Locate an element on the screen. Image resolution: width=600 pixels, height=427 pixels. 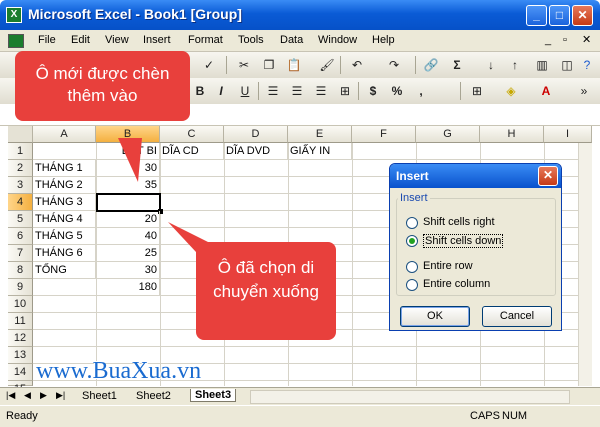
status-caps: CAPS is located at coordinates (485, 416).